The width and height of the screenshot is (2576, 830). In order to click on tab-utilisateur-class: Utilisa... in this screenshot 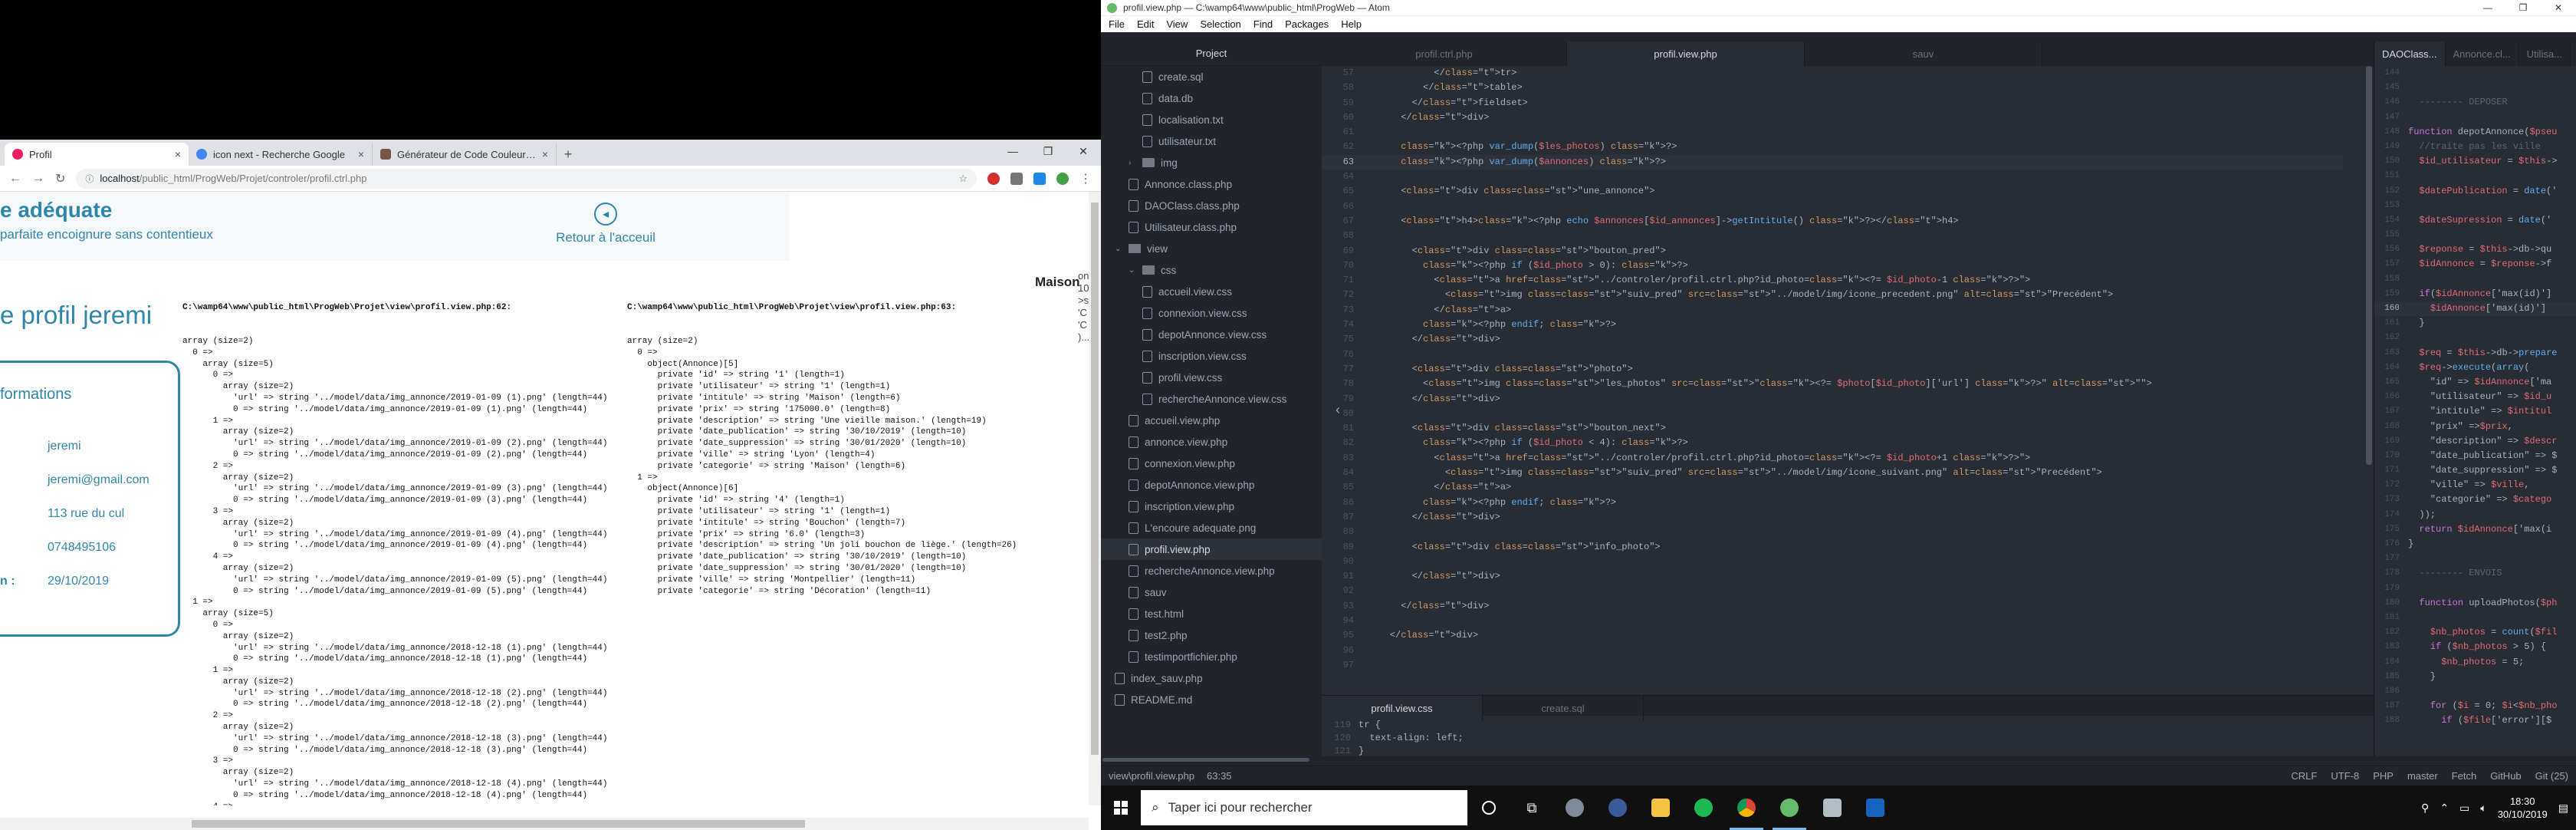, I will do `click(2545, 54)`.